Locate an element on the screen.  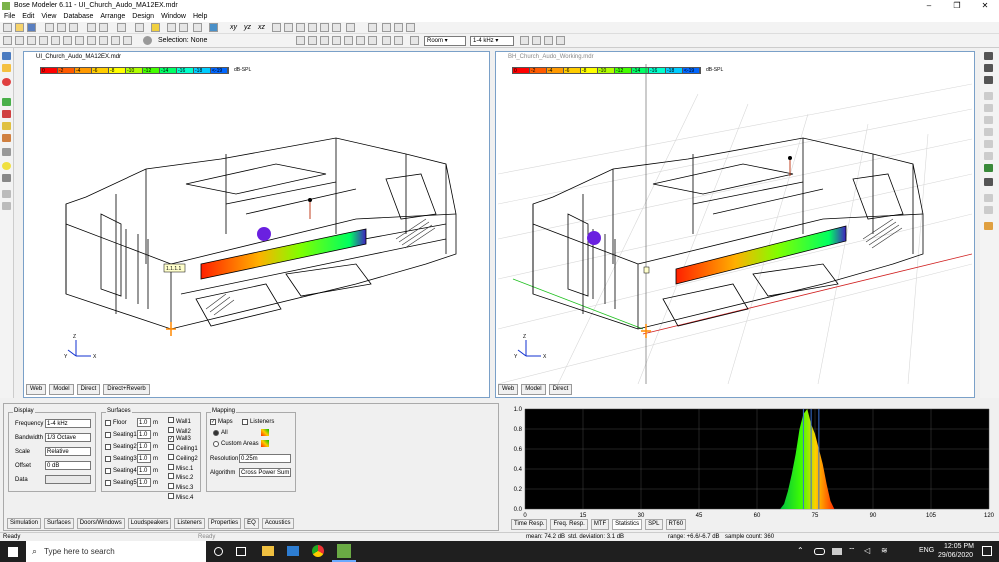
lock-icon is located at coordinates (79, 40).